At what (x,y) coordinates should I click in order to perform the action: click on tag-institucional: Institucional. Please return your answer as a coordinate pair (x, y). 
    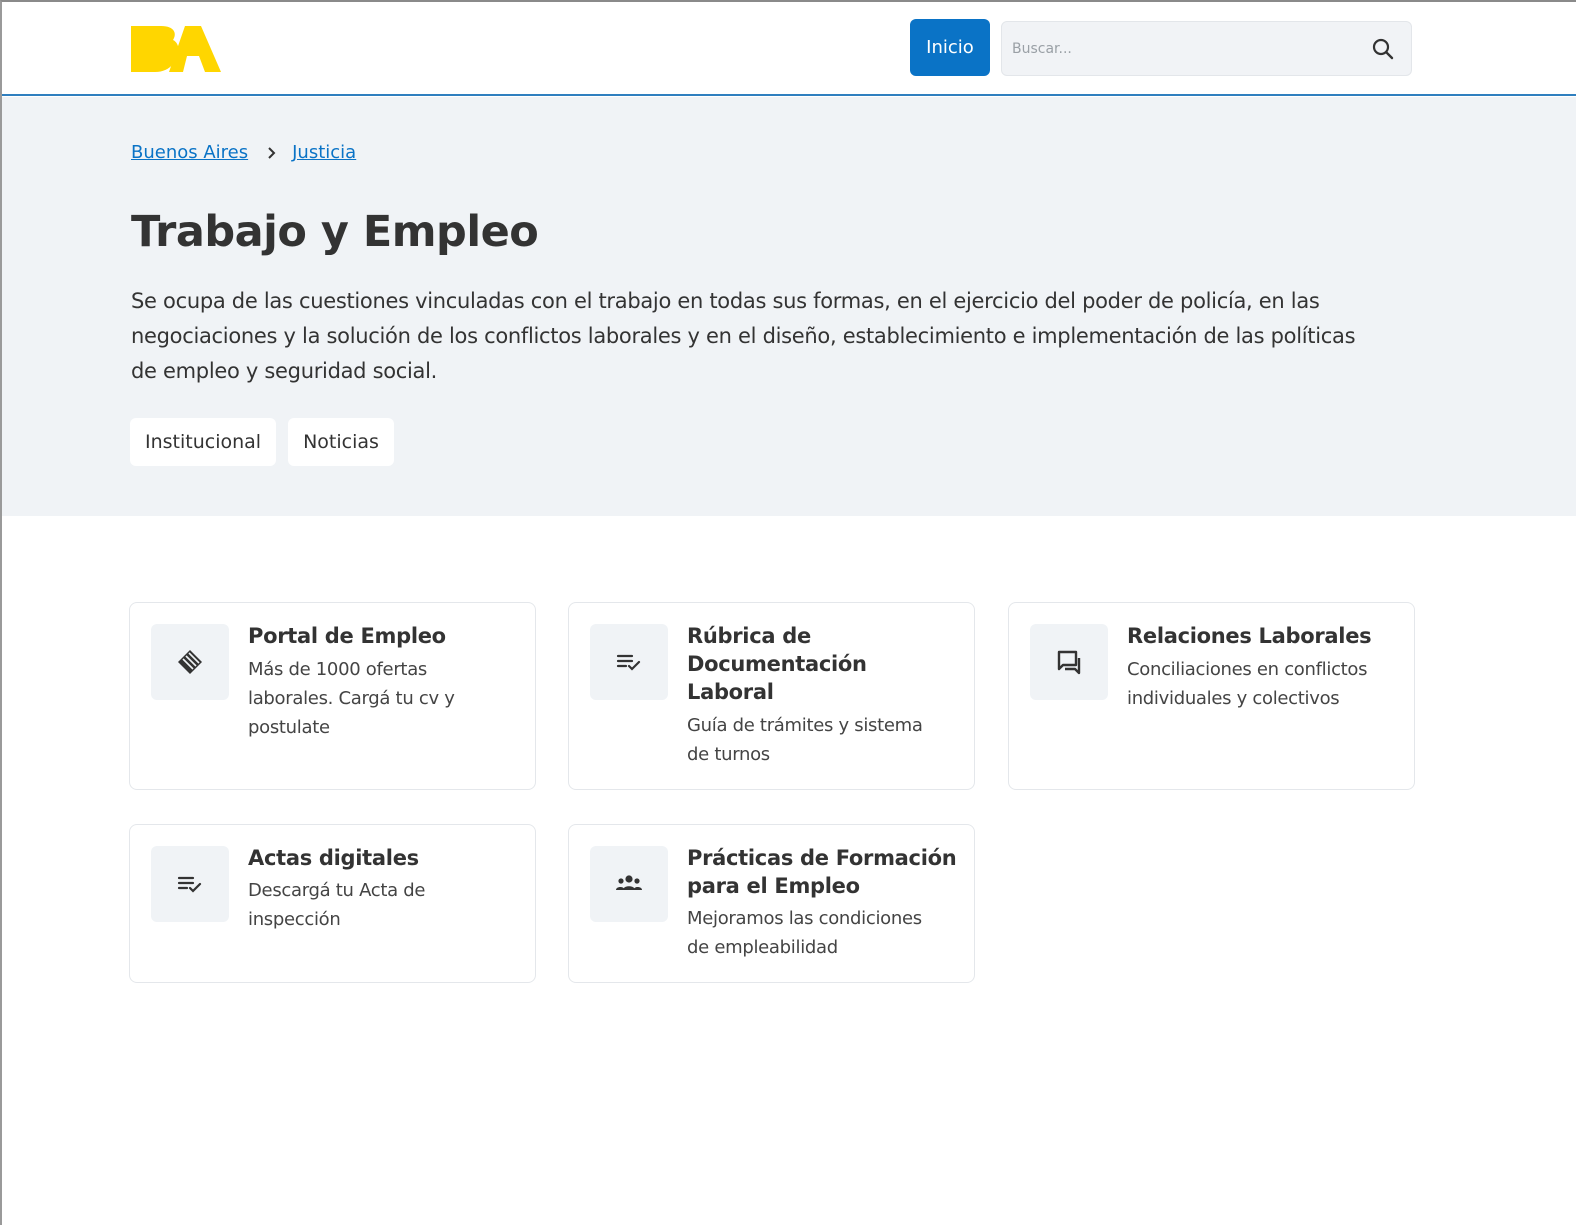
    Looking at the image, I should click on (203, 442).